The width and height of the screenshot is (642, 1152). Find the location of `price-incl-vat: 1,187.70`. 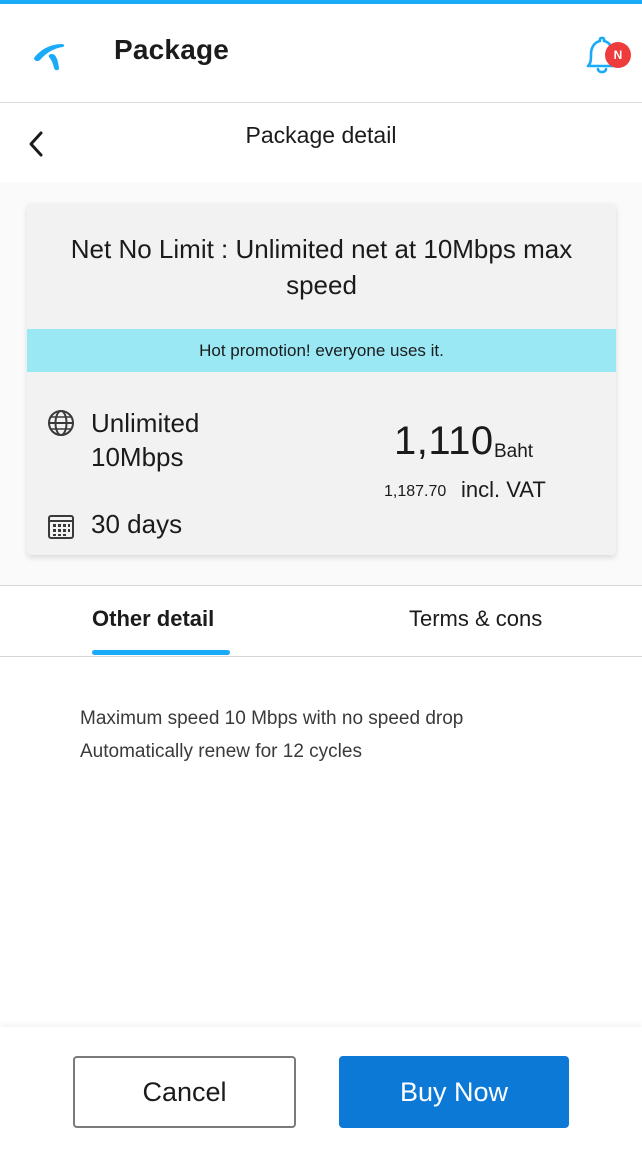

price-incl-vat: 1,187.70 is located at coordinates (415, 491).